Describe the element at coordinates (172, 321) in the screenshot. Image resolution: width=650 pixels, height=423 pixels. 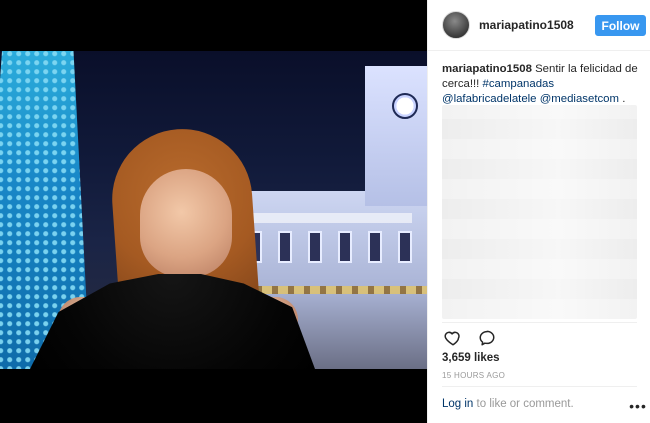
I see `black-top` at that location.